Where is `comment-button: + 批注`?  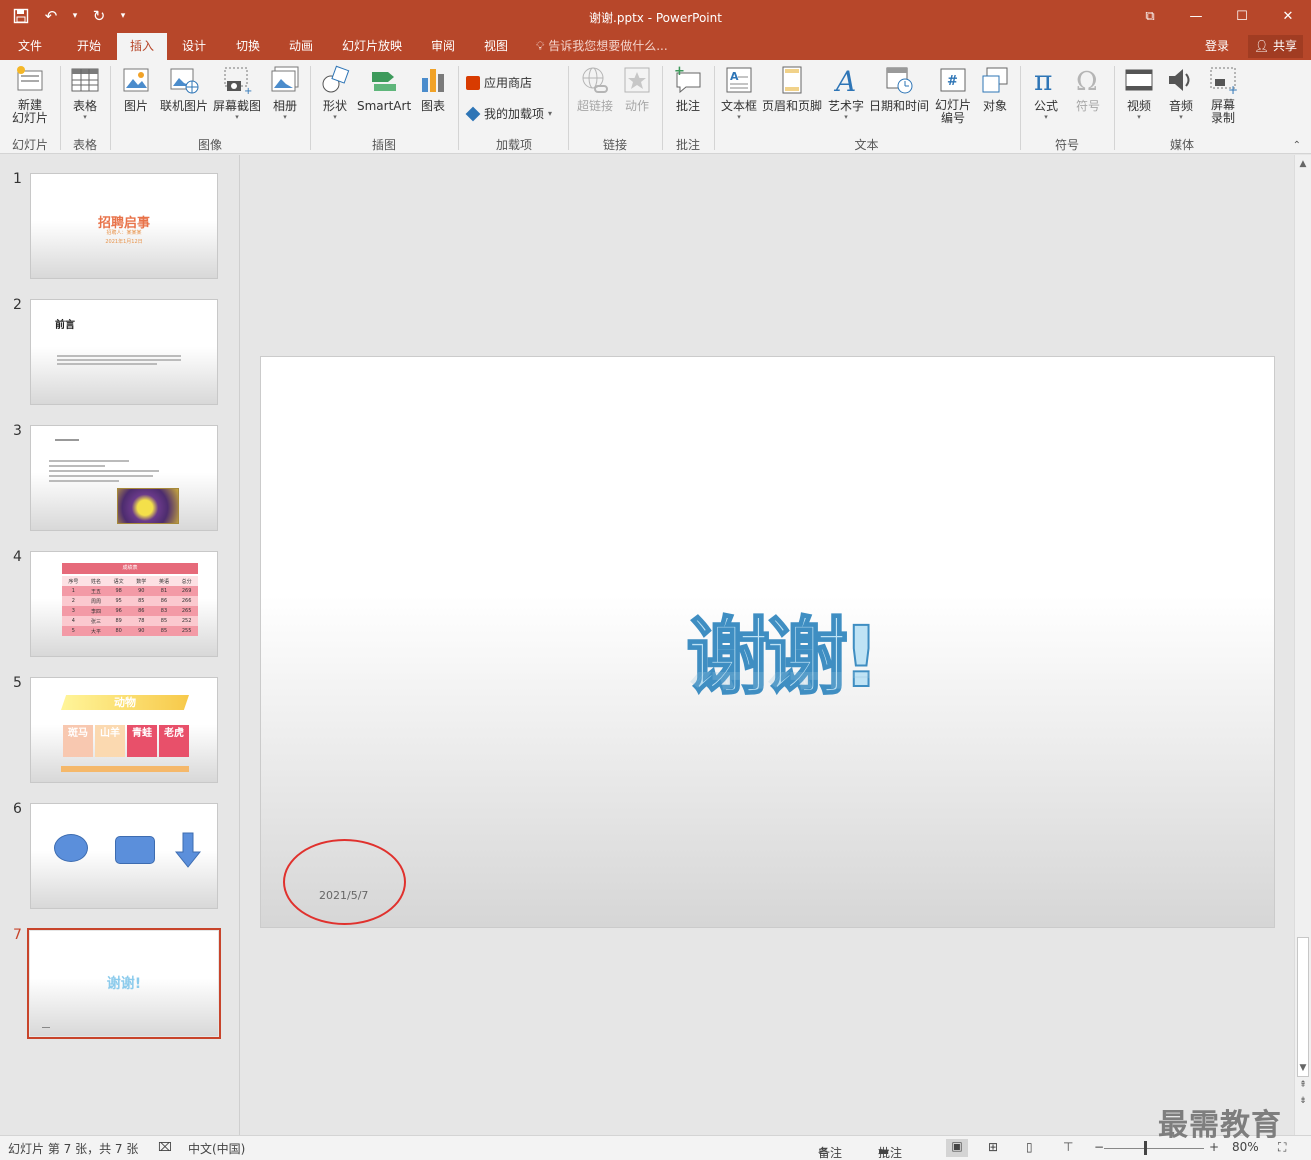
comment-button: + 批注 is located at coordinates (688, 88).